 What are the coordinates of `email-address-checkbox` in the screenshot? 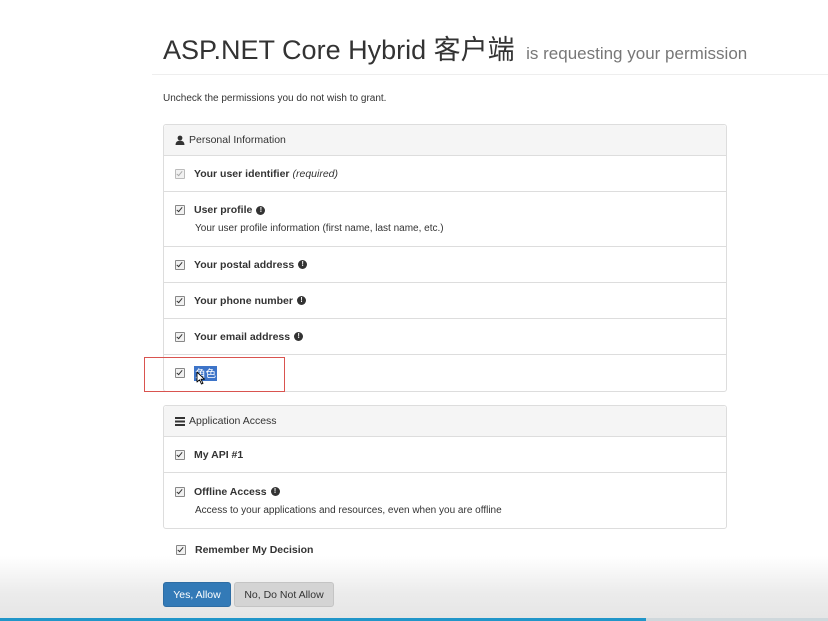 It's located at (180, 336).